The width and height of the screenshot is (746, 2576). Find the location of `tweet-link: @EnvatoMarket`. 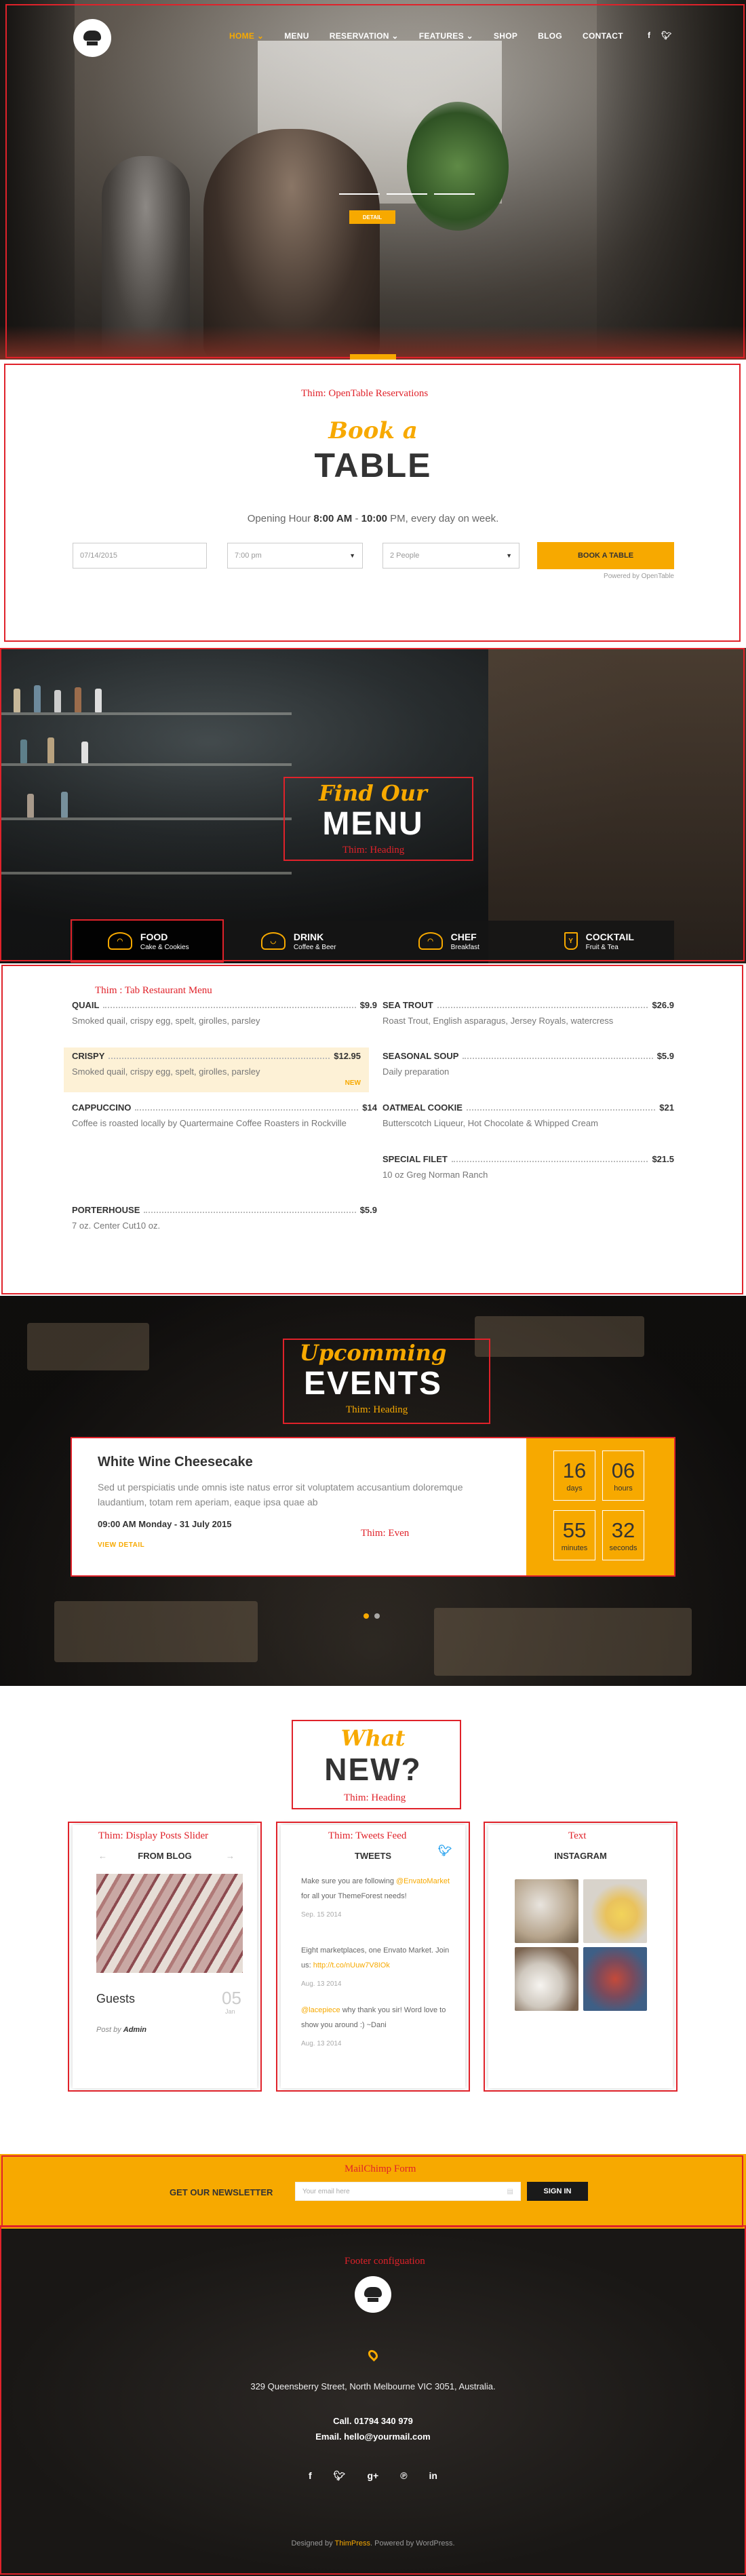

tweet-link: @EnvatoMarket is located at coordinates (423, 1881).